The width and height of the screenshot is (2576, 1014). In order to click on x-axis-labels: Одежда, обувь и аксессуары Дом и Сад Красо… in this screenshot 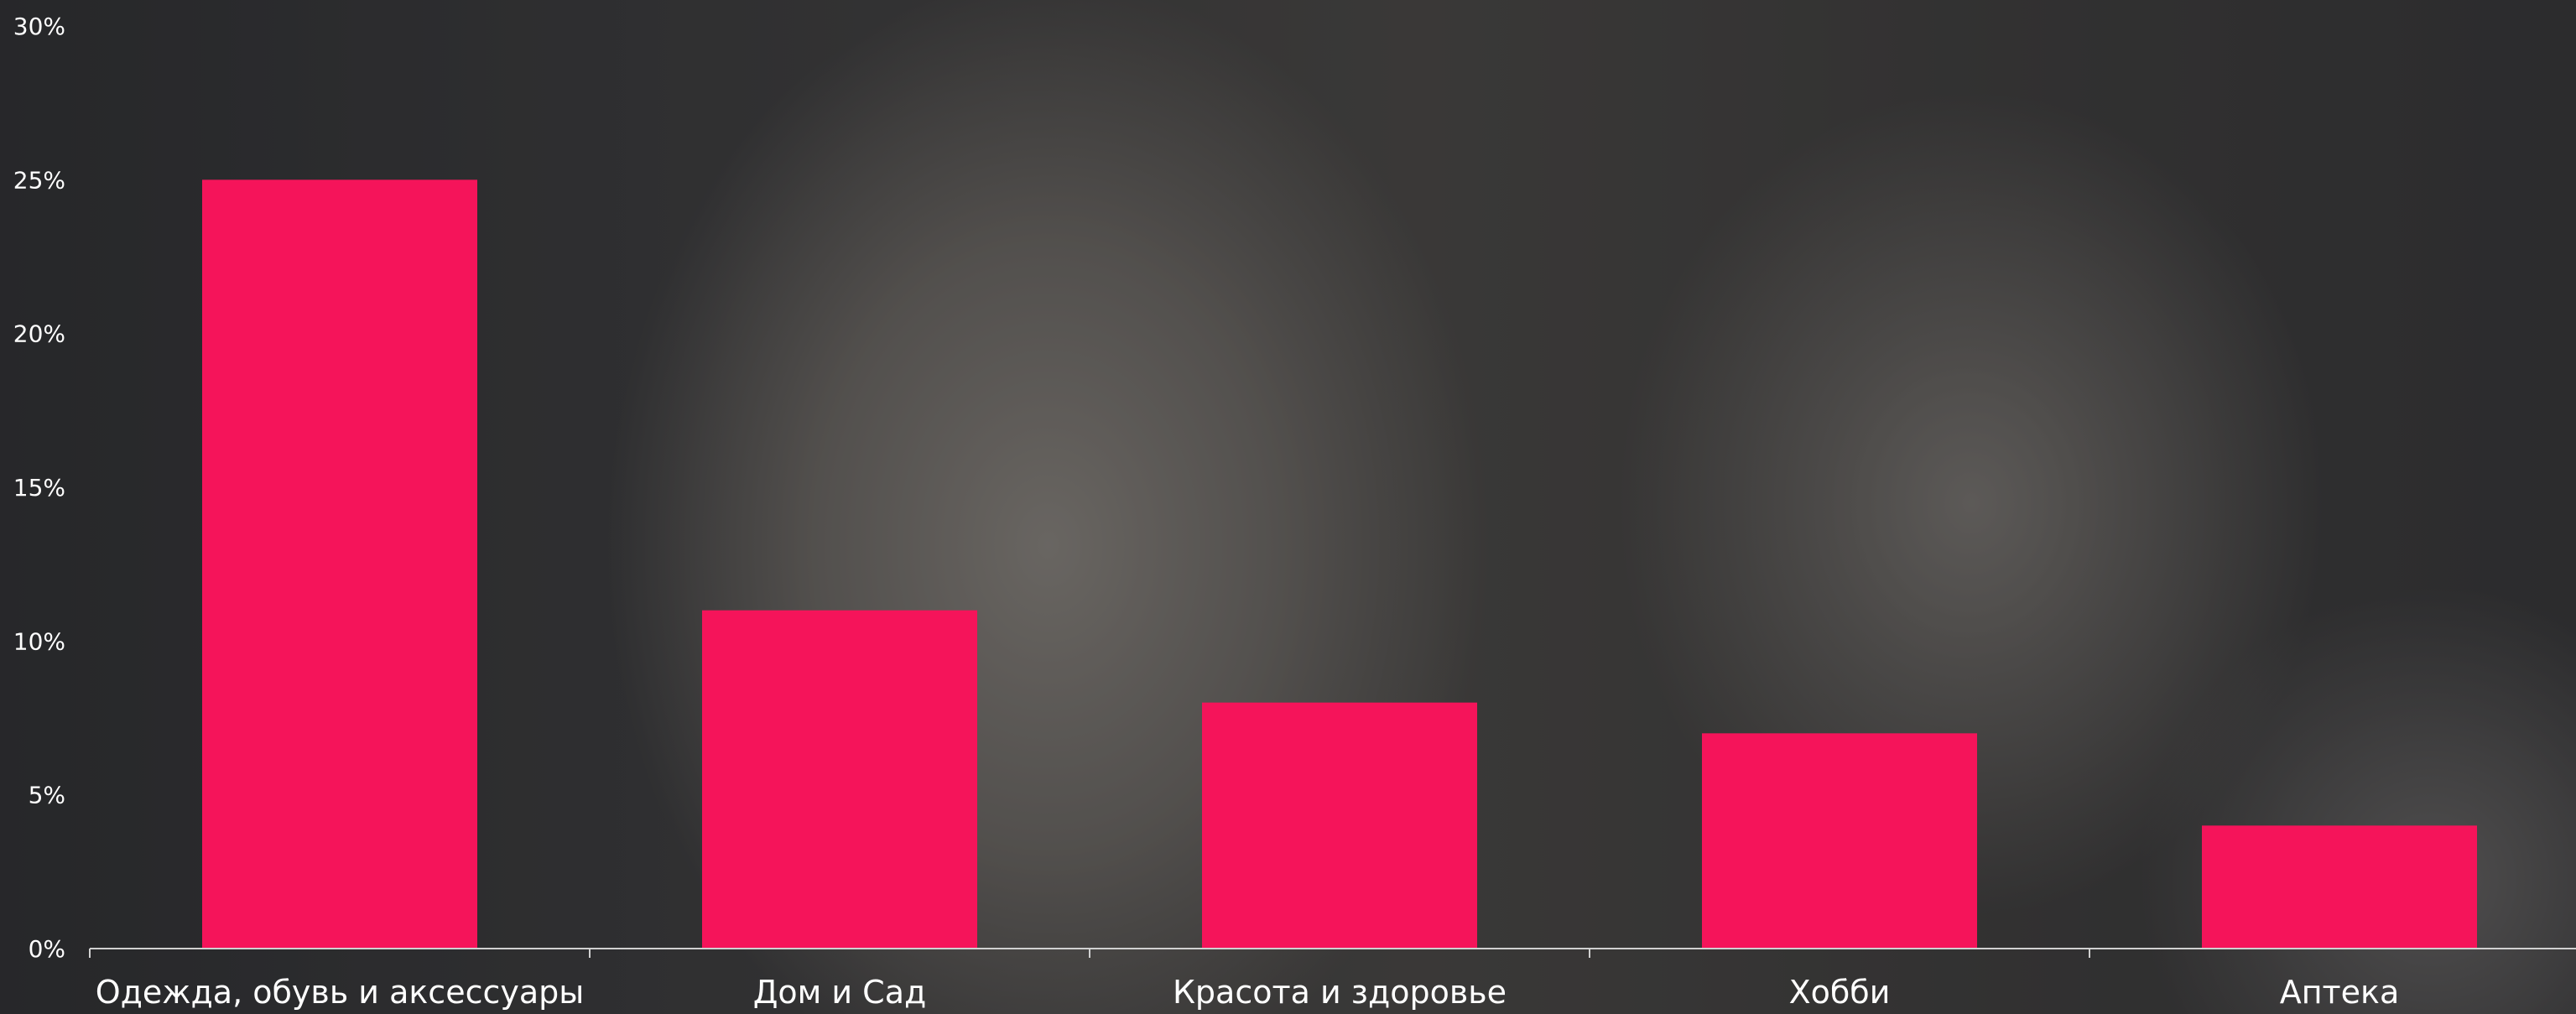, I will do `click(1248, 992)`.